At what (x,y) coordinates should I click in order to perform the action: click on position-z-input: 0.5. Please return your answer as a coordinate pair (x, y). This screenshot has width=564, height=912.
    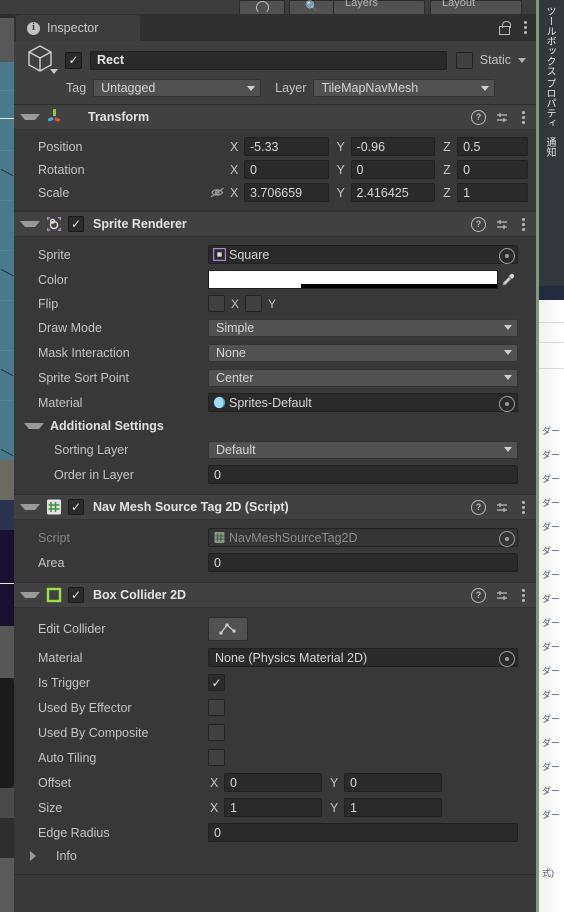
    Looking at the image, I should click on (492, 146).